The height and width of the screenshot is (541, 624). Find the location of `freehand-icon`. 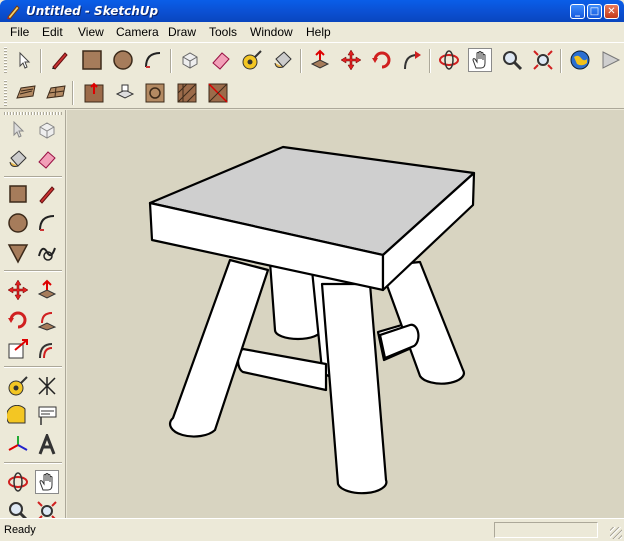

freehand-icon is located at coordinates (47, 253).